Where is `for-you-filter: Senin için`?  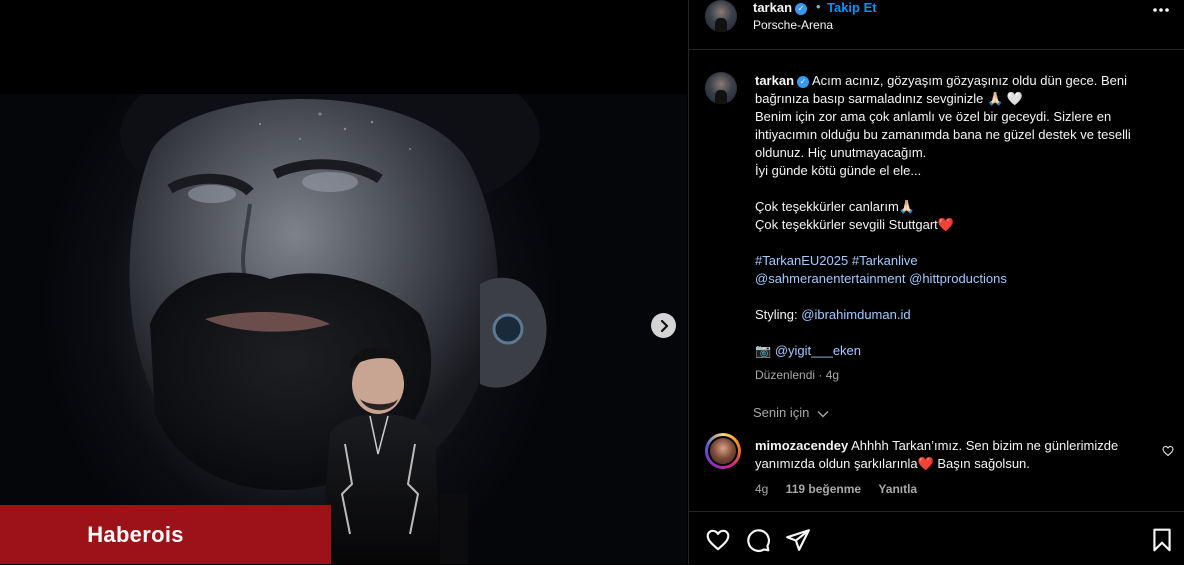
for-you-filter: Senin için is located at coordinates (791, 412).